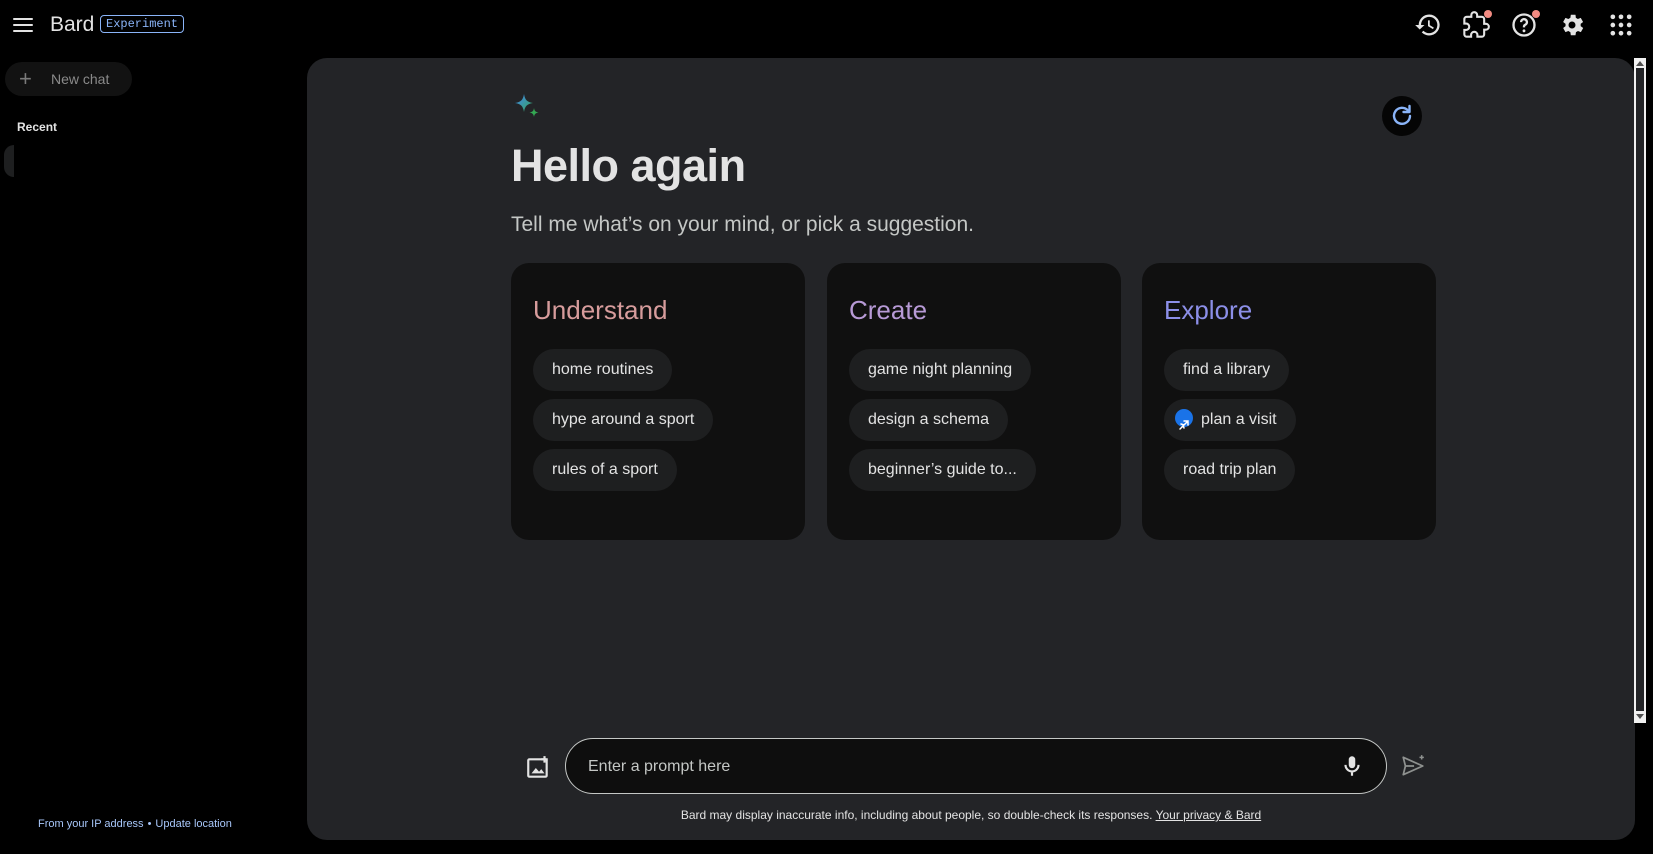 The image size is (1653, 854). Describe the element at coordinates (1413, 766) in the screenshot. I see `send-icon` at that location.